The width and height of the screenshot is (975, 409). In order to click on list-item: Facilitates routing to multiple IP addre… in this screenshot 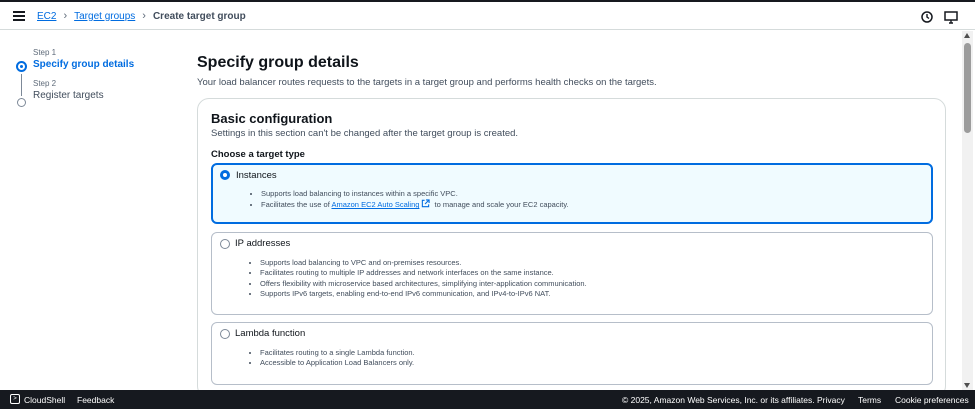, I will do `click(423, 273)`.